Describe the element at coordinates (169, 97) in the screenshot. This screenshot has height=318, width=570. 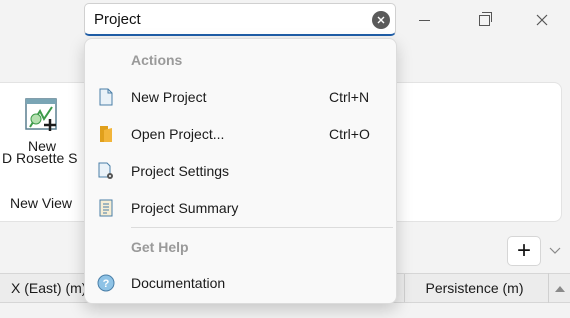
I see `menu-item-label: New Project` at that location.